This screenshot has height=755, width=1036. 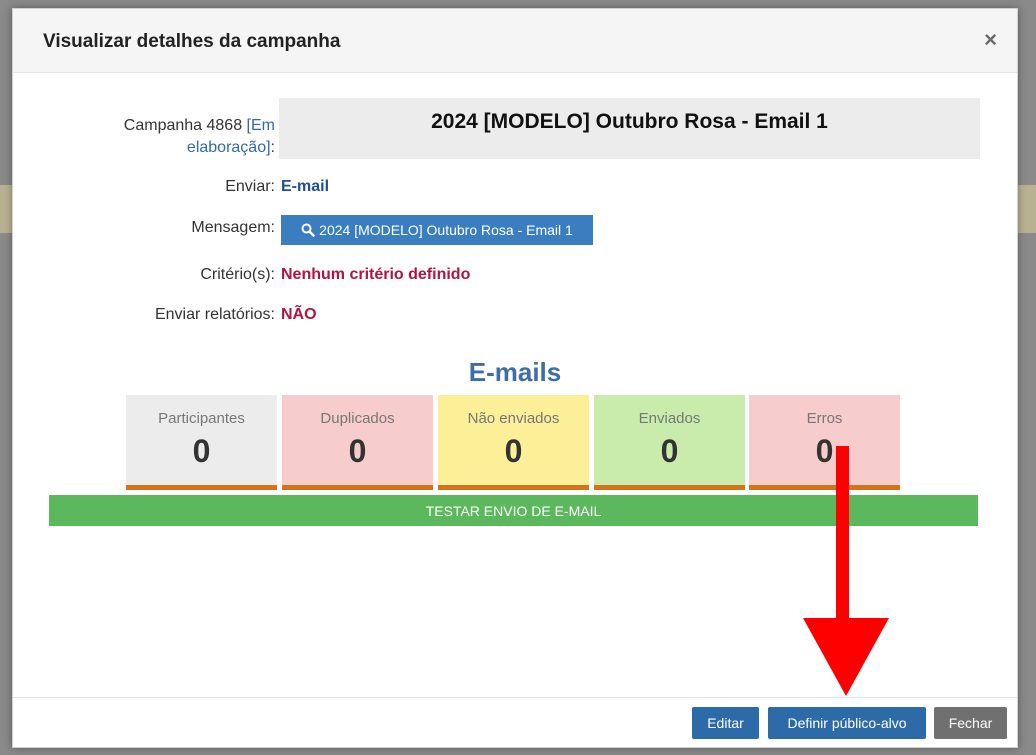 What do you see at coordinates (250, 186) in the screenshot?
I see `send-label: Enviar:` at bounding box center [250, 186].